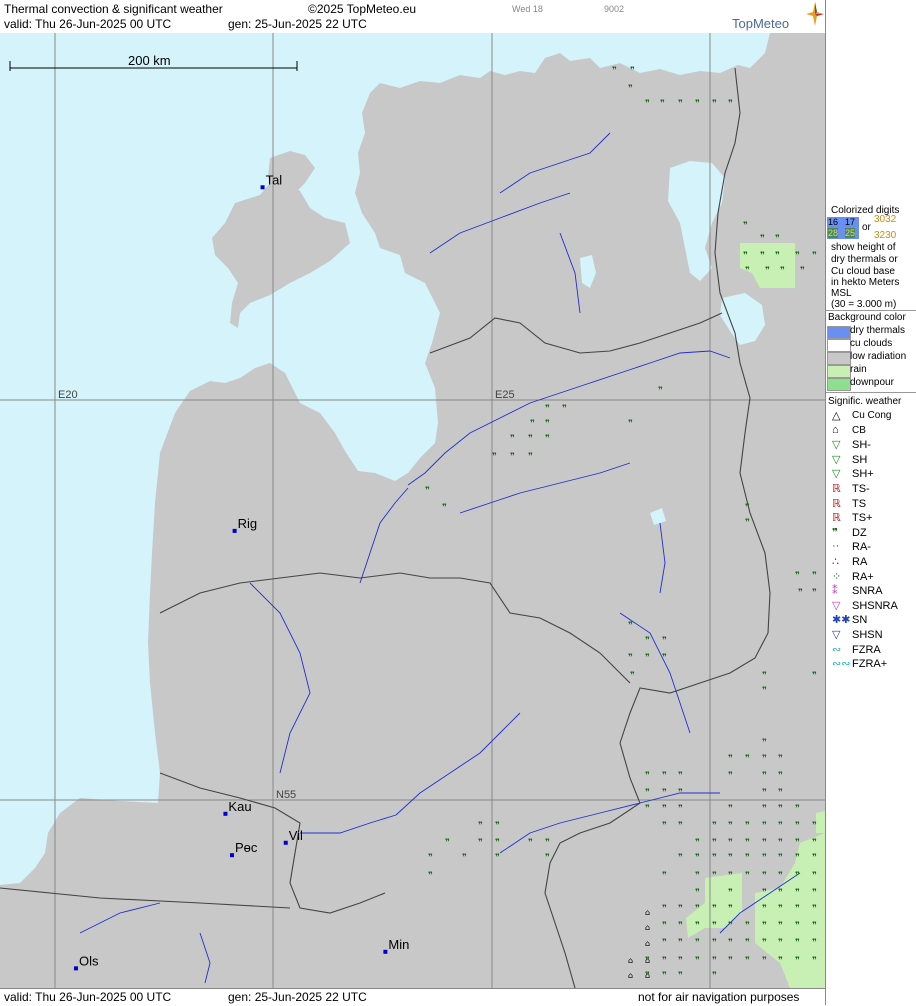  I want to click on wx-label: FZRA, so click(866, 649).